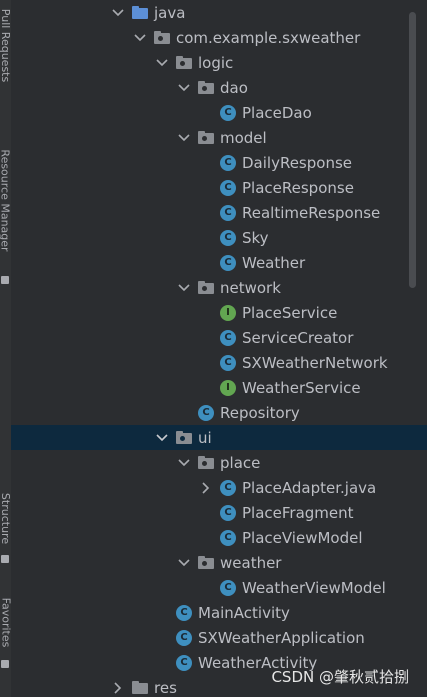 Image resolution: width=427 pixels, height=697 pixels. I want to click on tree-node-sky: C Sky, so click(219, 237).